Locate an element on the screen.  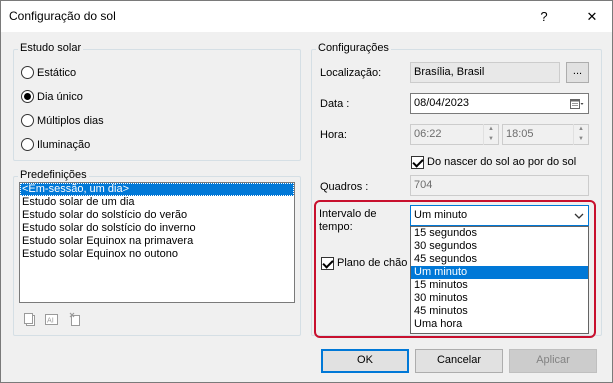
location-field: Brasília, Brasil is located at coordinates (485, 72).